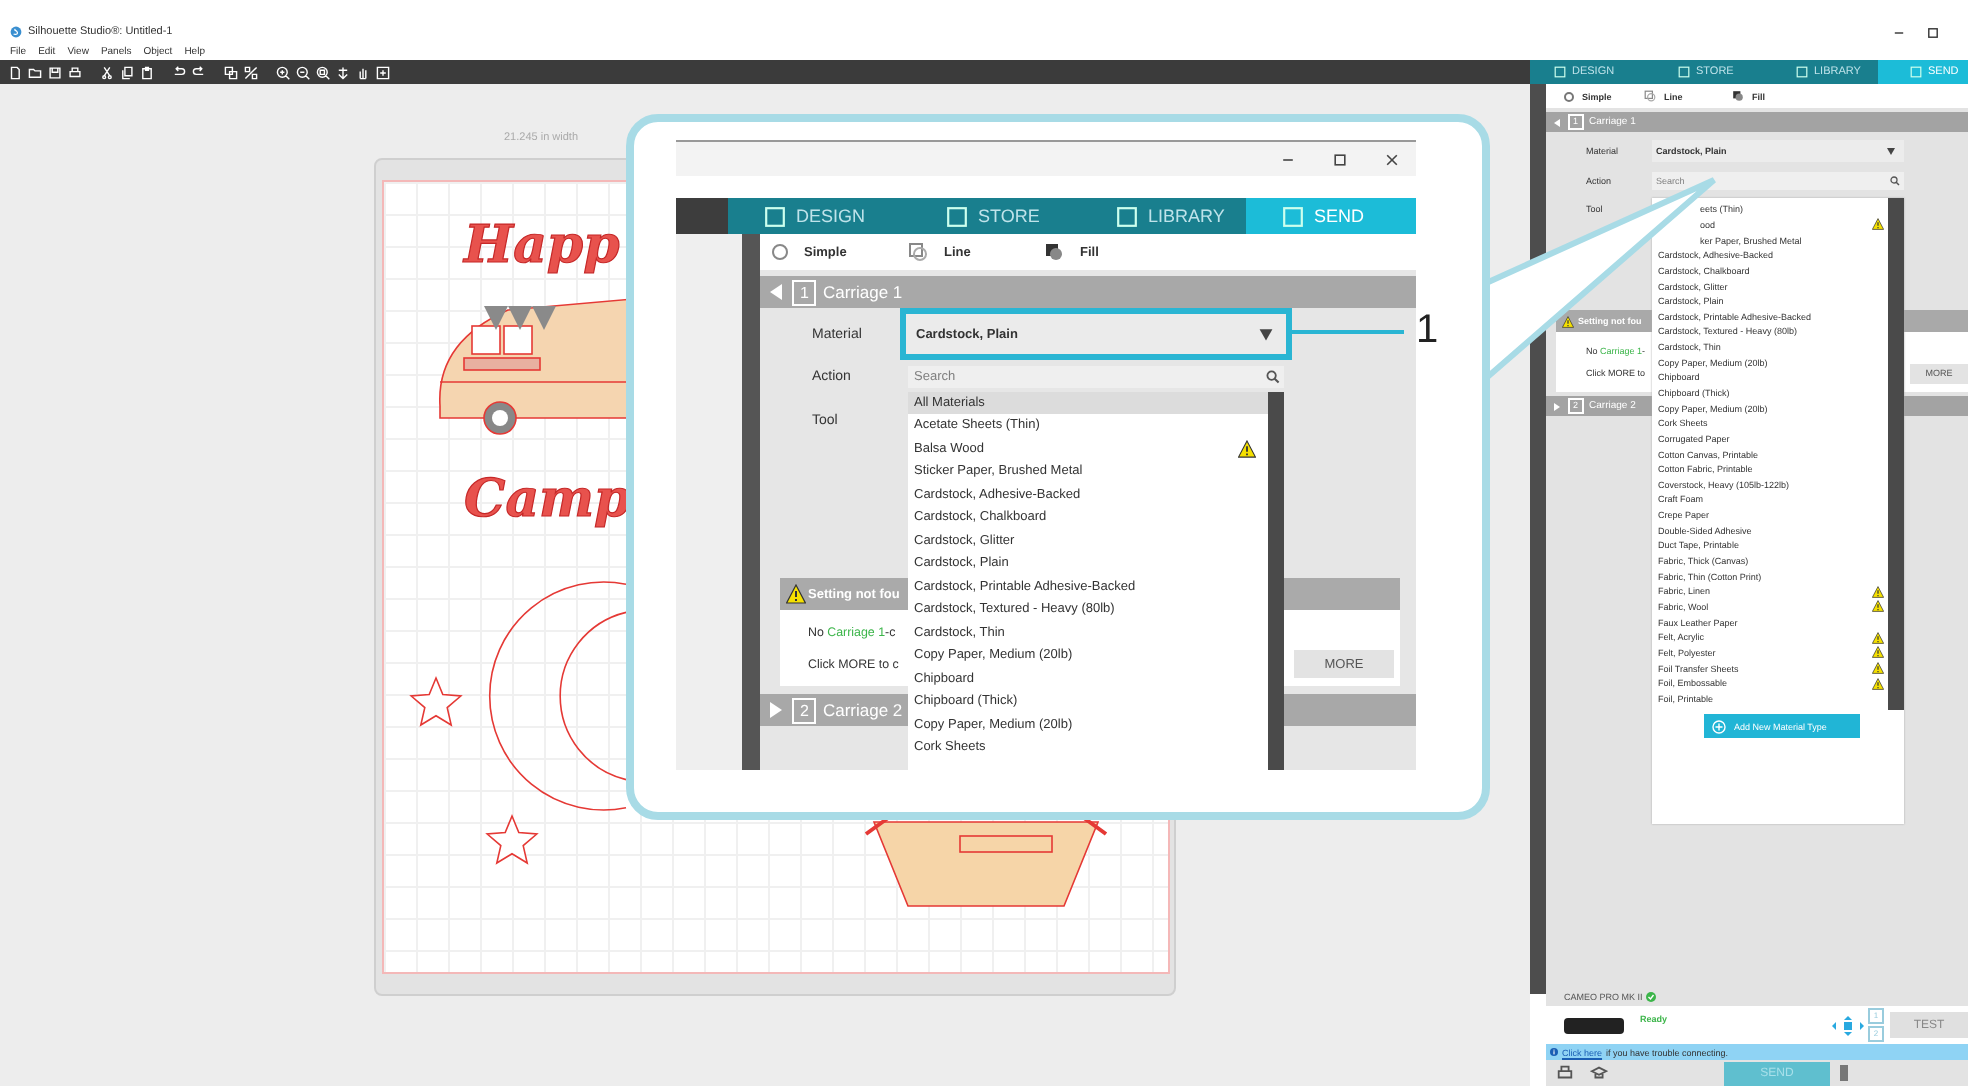 This screenshot has width=1968, height=1086. I want to click on carriage-label: Carriage 1, so click(862, 292).